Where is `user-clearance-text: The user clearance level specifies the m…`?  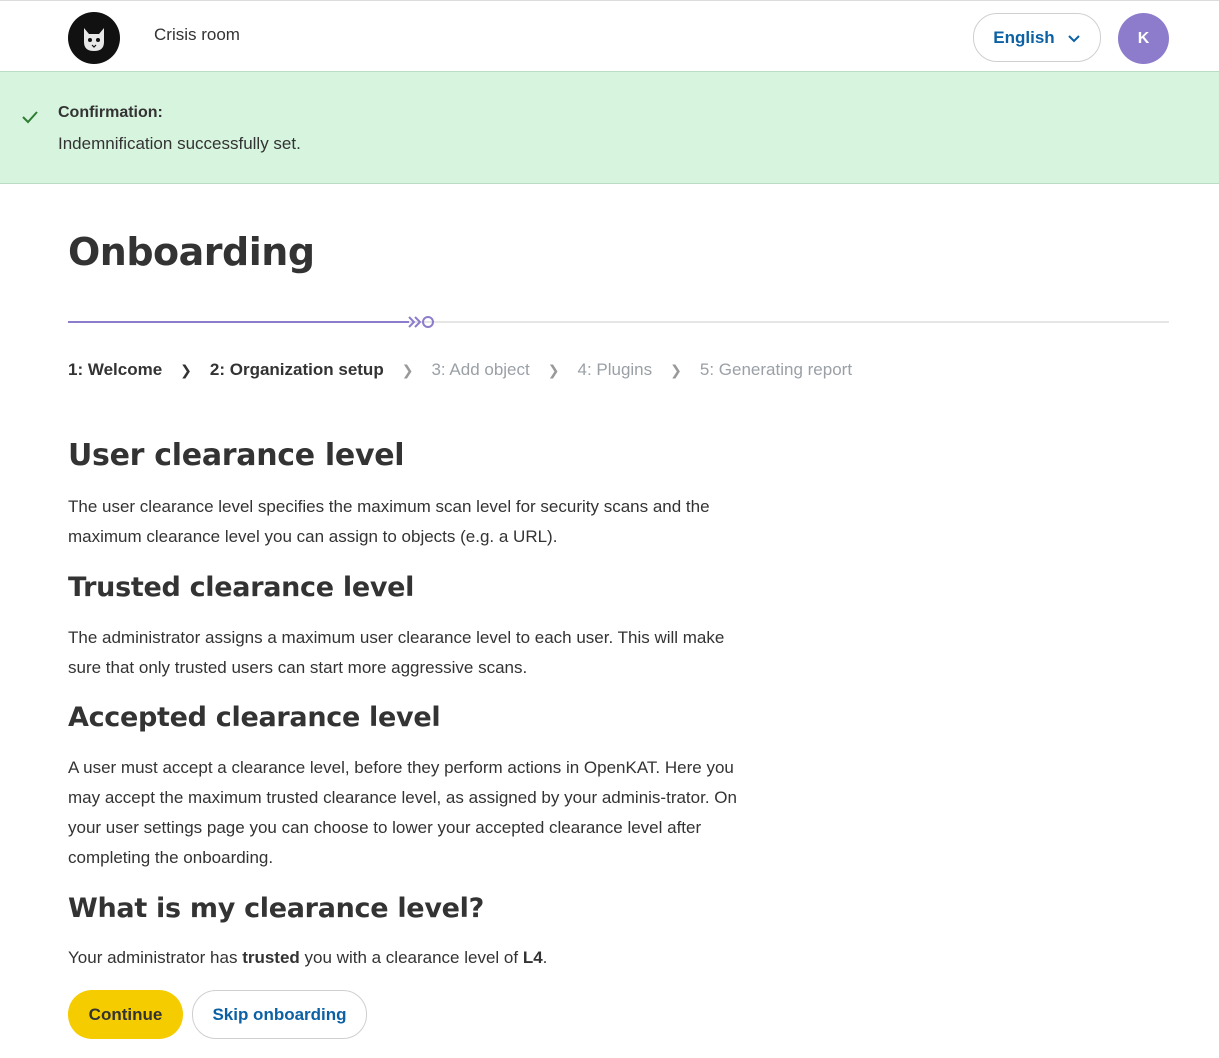
user-clearance-text: The user clearance level specifies the m… is located at coordinates (389, 521).